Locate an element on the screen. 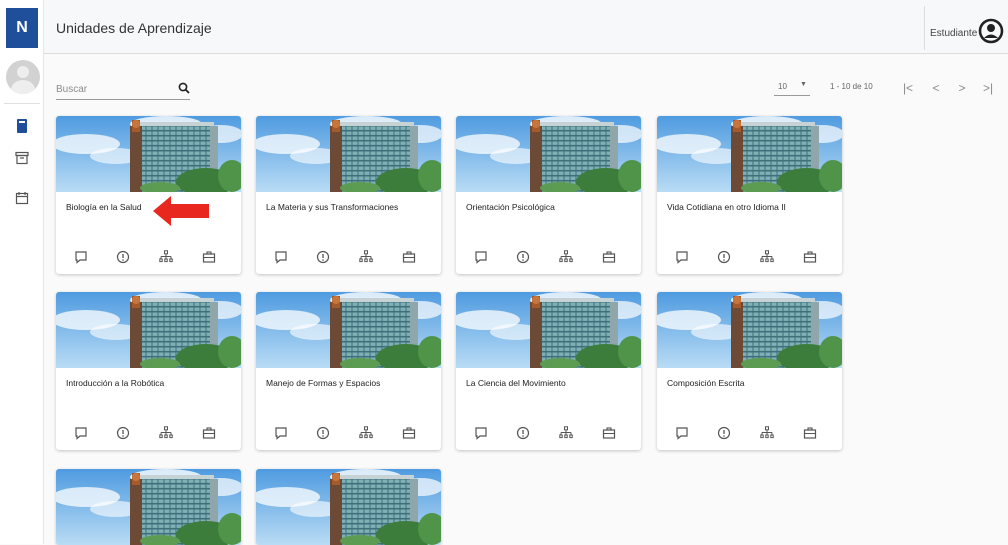 The width and height of the screenshot is (1008, 545). user-role: Estudiante is located at coordinates (954, 33).